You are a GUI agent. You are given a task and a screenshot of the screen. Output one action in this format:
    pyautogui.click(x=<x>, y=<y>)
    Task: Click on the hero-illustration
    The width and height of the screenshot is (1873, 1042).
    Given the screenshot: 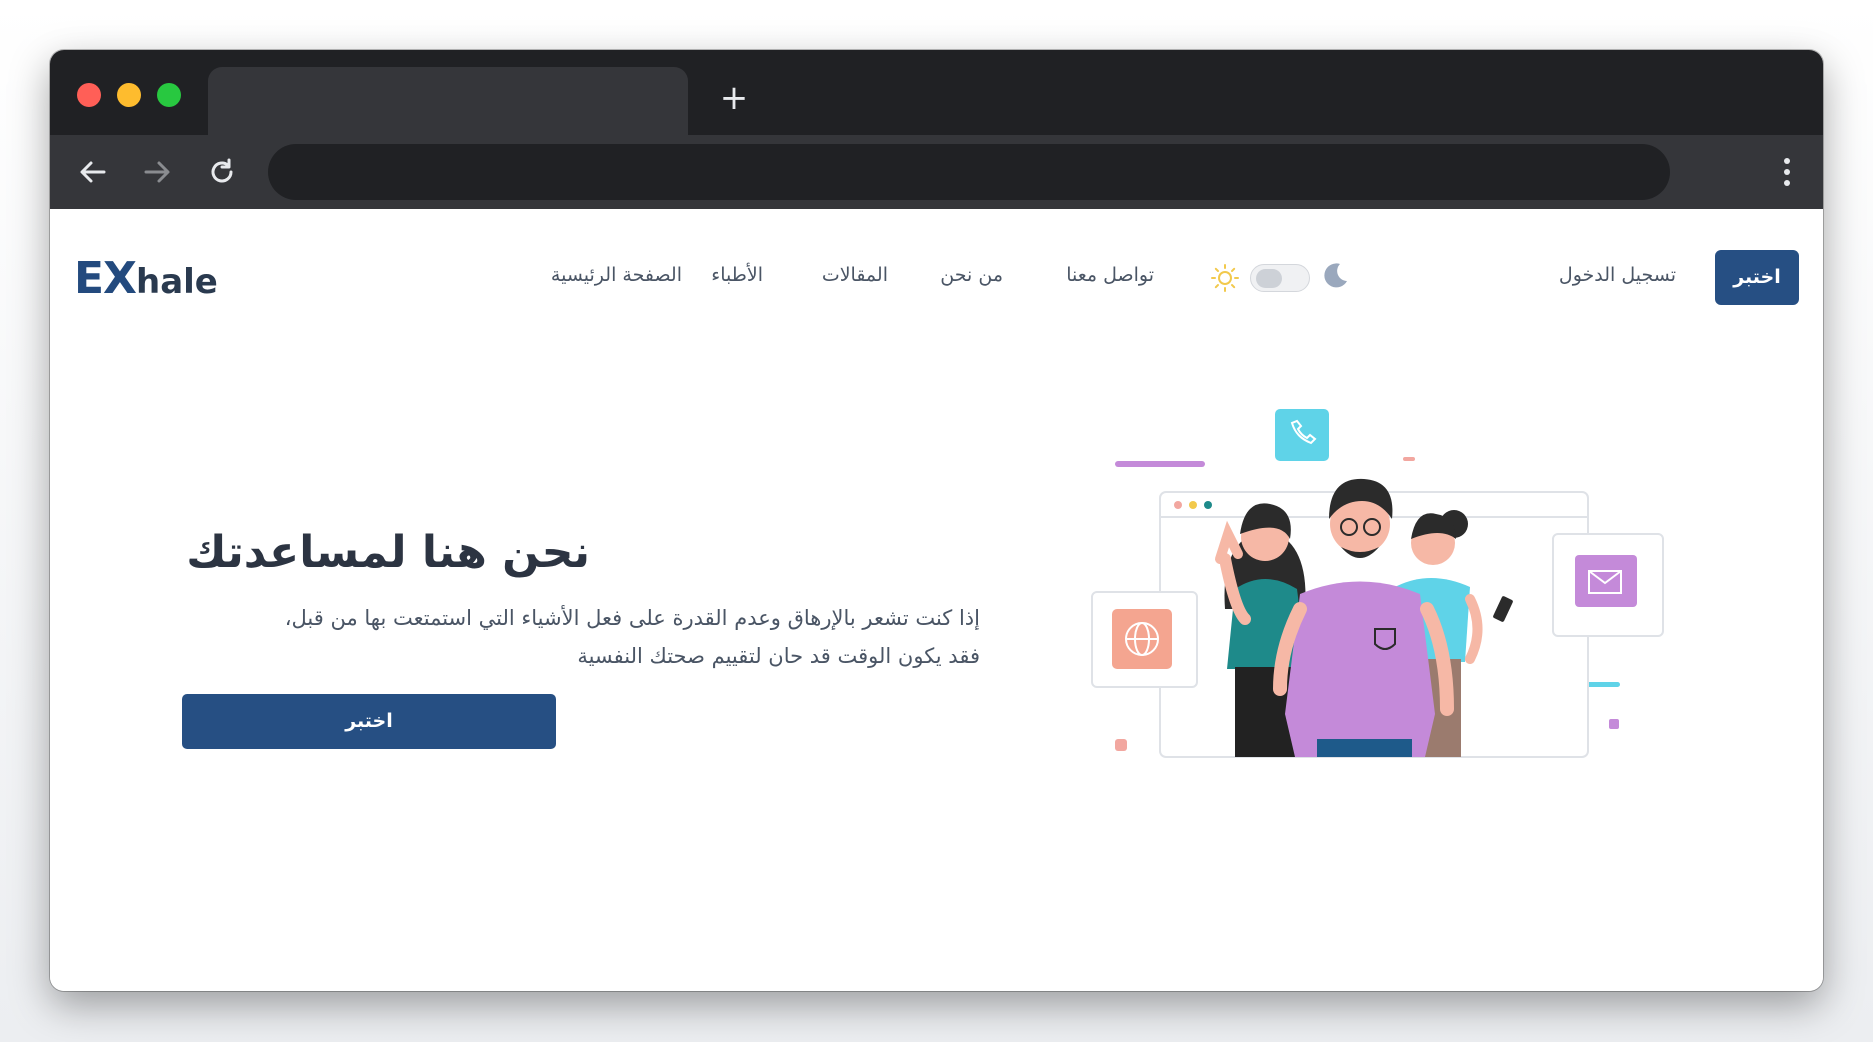 What is the action you would take?
    pyautogui.click(x=1395, y=589)
    